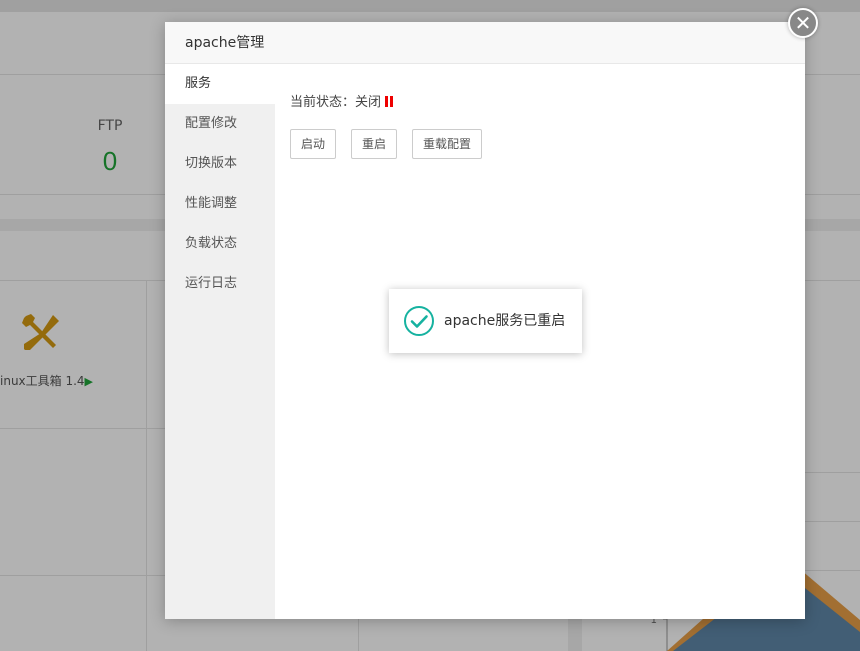  I want to click on toast-notification: apache服务已重启, so click(485, 321).